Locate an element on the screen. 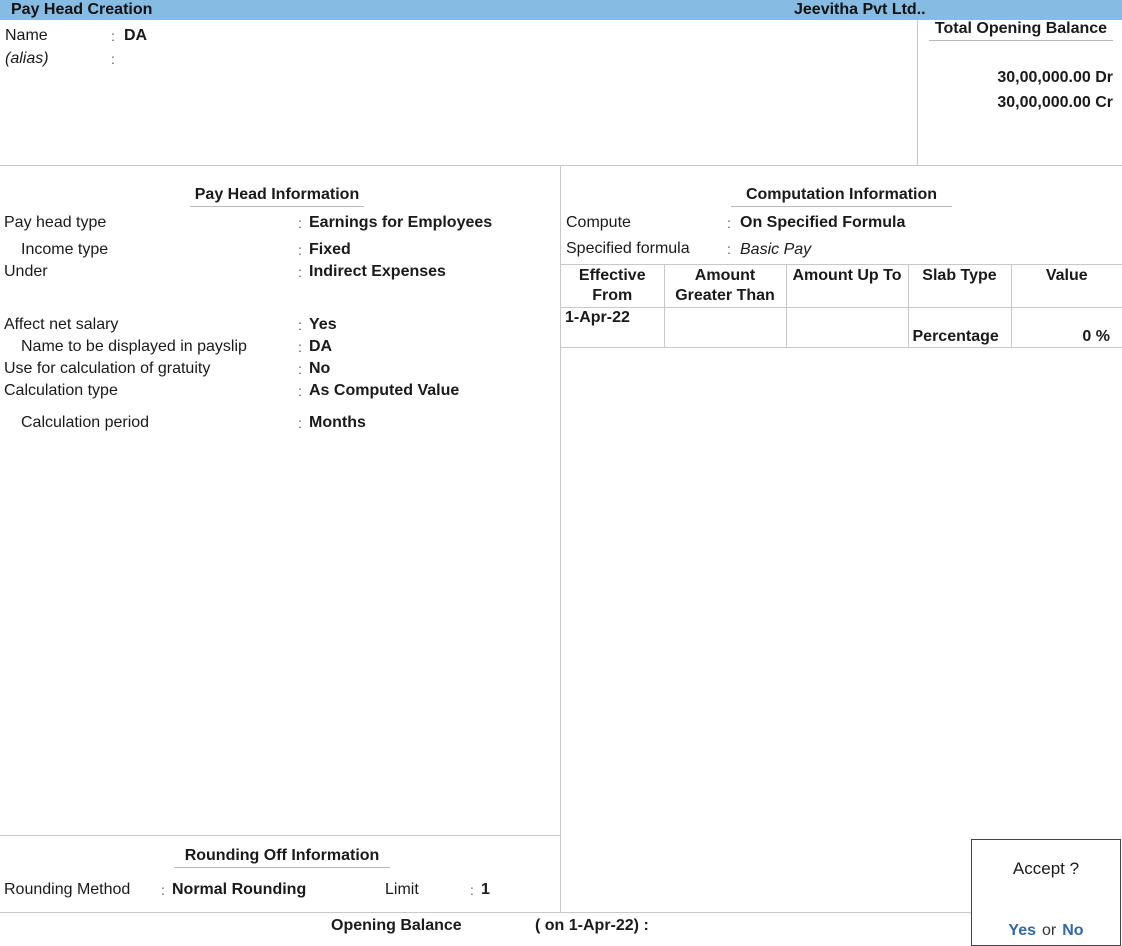  col-text: From is located at coordinates (612, 295).